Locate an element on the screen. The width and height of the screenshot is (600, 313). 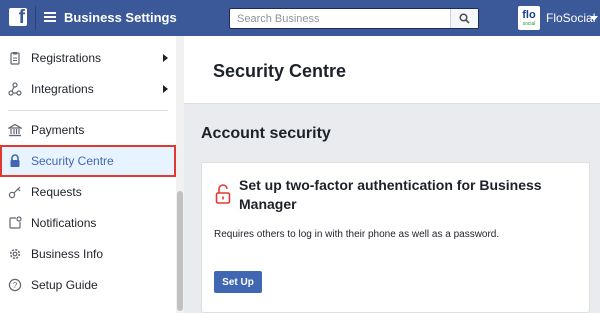
sidebar-item-requests: Requests is located at coordinates (88, 192).